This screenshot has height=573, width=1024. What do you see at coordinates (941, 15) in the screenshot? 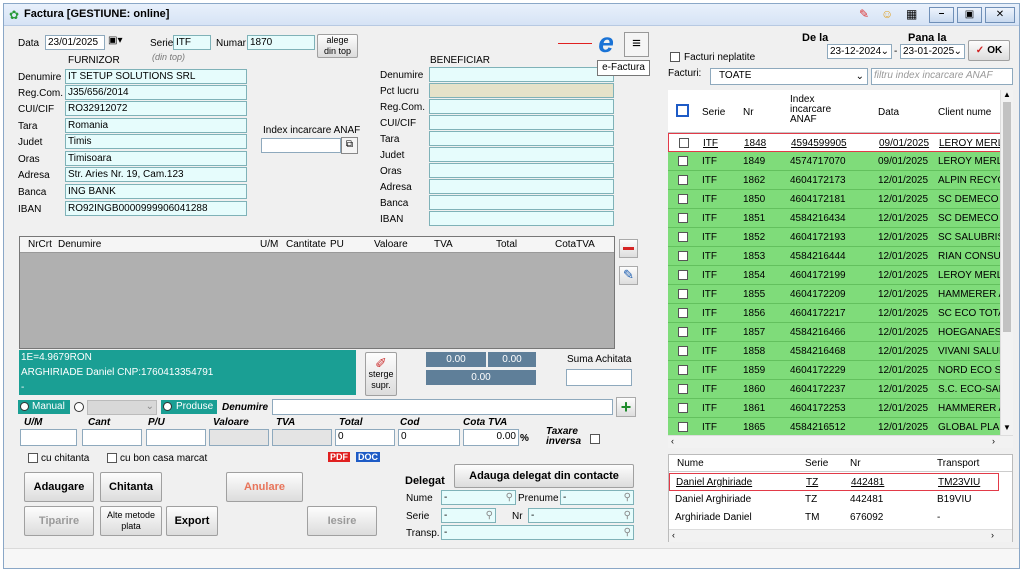
I see `minimize-button: –` at bounding box center [941, 15].